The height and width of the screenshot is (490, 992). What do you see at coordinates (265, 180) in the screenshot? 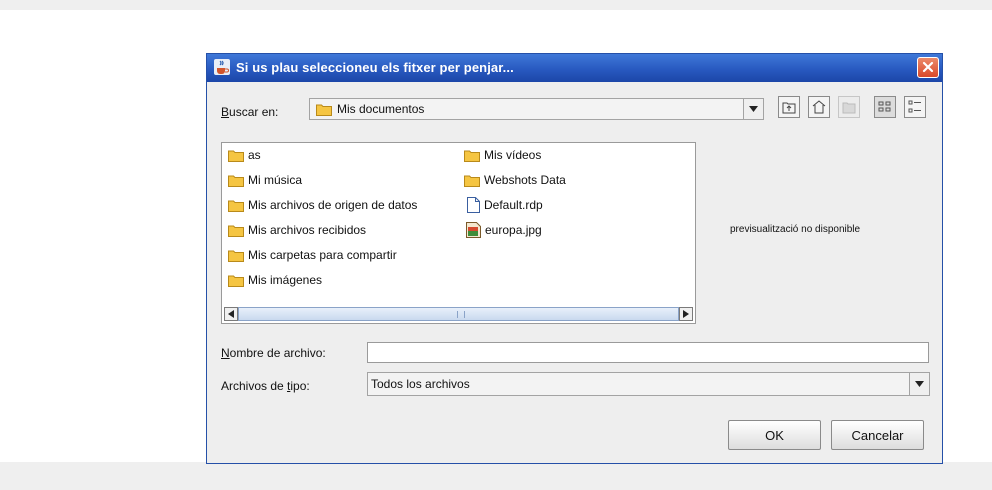
I see `list-item: Mi música` at bounding box center [265, 180].